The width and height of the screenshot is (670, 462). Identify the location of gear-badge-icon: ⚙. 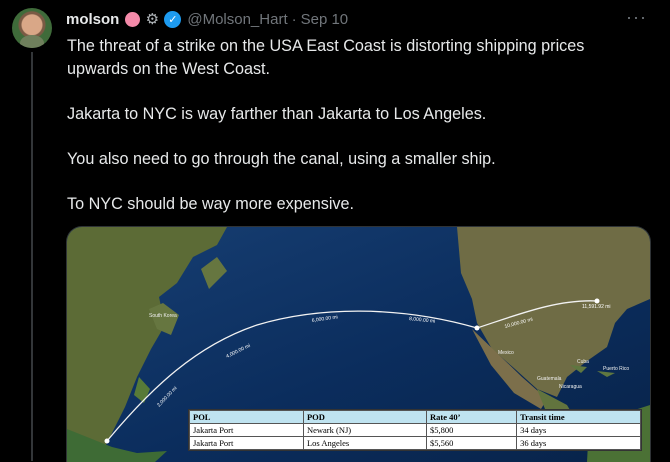
(152, 19).